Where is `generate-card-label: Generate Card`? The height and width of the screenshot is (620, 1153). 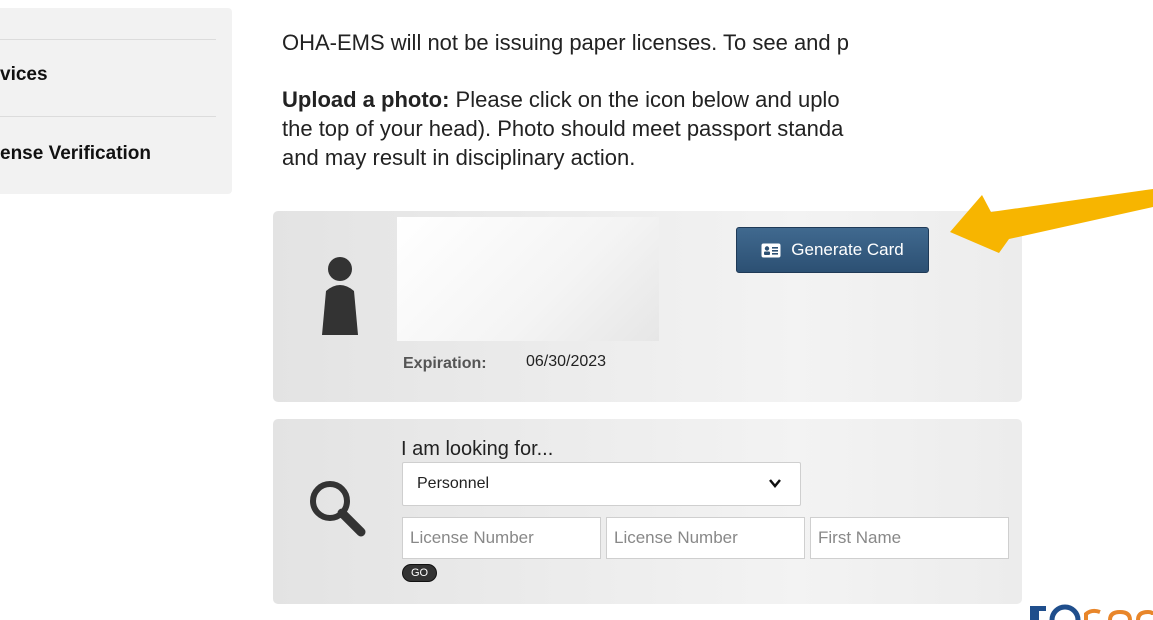 generate-card-label: Generate Card is located at coordinates (847, 249).